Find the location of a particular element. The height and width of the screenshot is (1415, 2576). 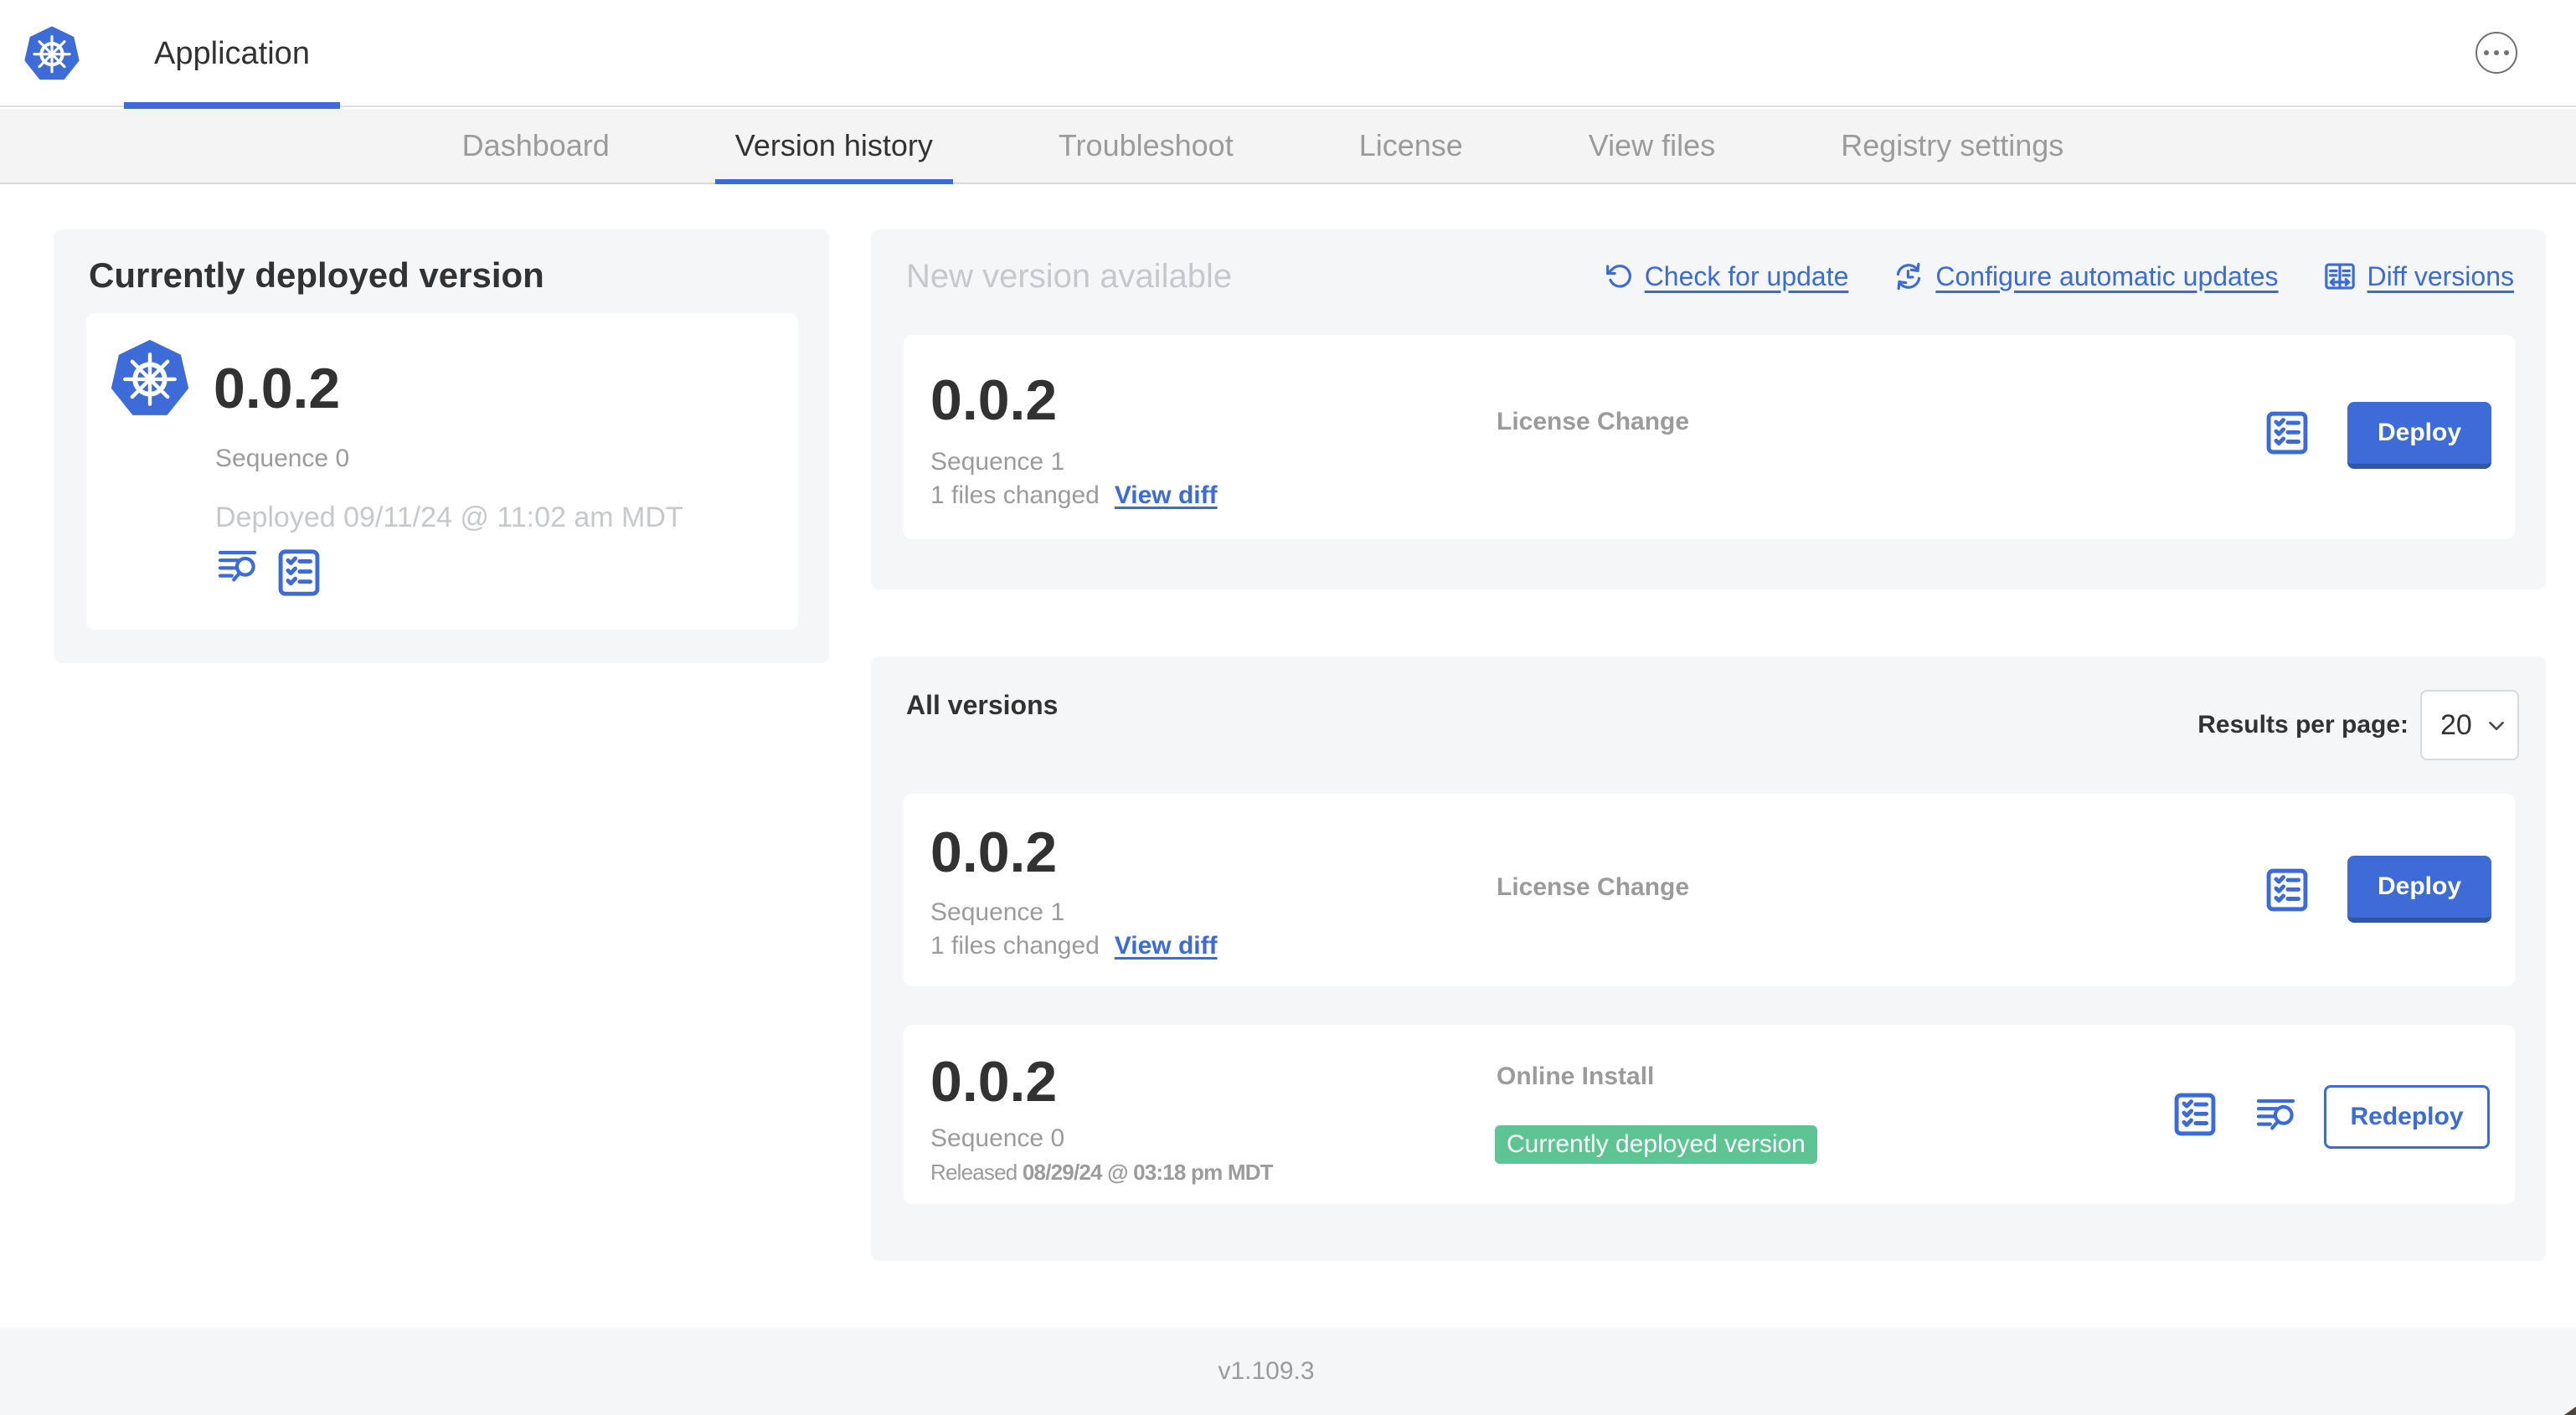

tab-label: Dashboard is located at coordinates (535, 145).